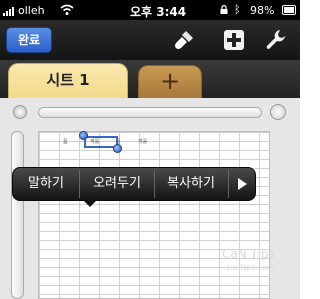  I want to click on wrench-icon, so click(276, 40).